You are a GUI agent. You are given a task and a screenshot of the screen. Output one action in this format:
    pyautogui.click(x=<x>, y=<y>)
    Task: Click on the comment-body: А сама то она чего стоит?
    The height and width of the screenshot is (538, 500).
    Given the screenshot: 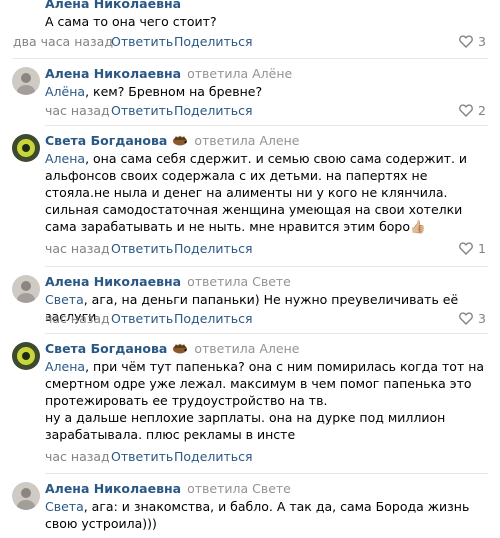 What is the action you would take?
    pyautogui.click(x=131, y=21)
    